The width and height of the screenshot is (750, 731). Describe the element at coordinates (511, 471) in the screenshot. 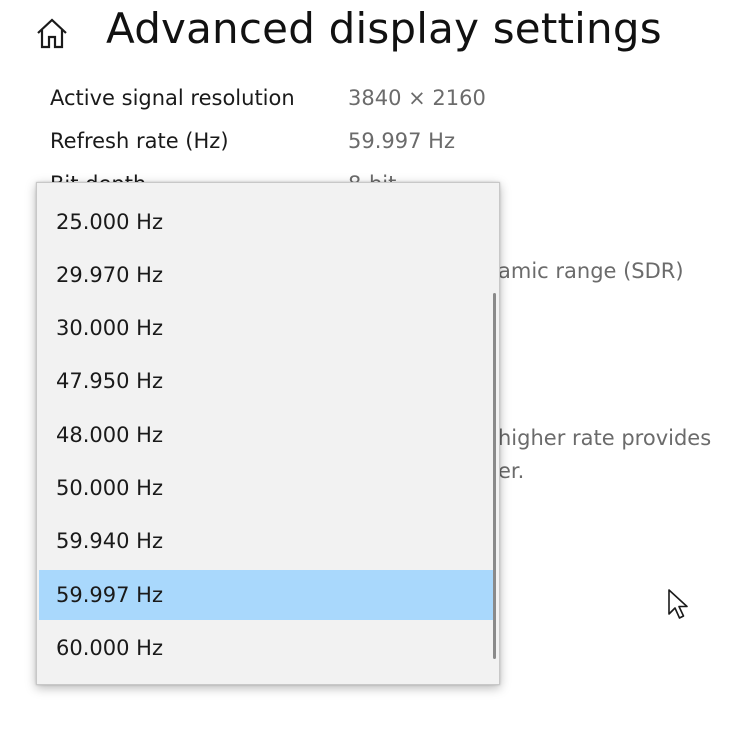

I see `refresh-description-line: er.` at that location.